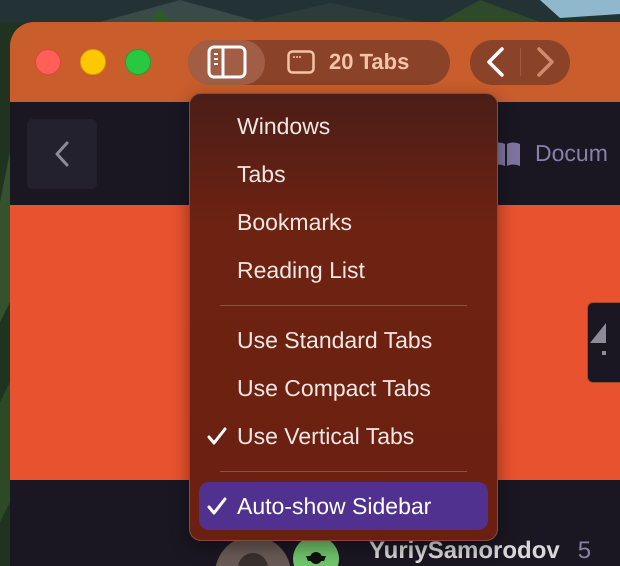 The height and width of the screenshot is (566, 620). What do you see at coordinates (464, 551) in the screenshot?
I see `user-name: YuriySamorodov` at bounding box center [464, 551].